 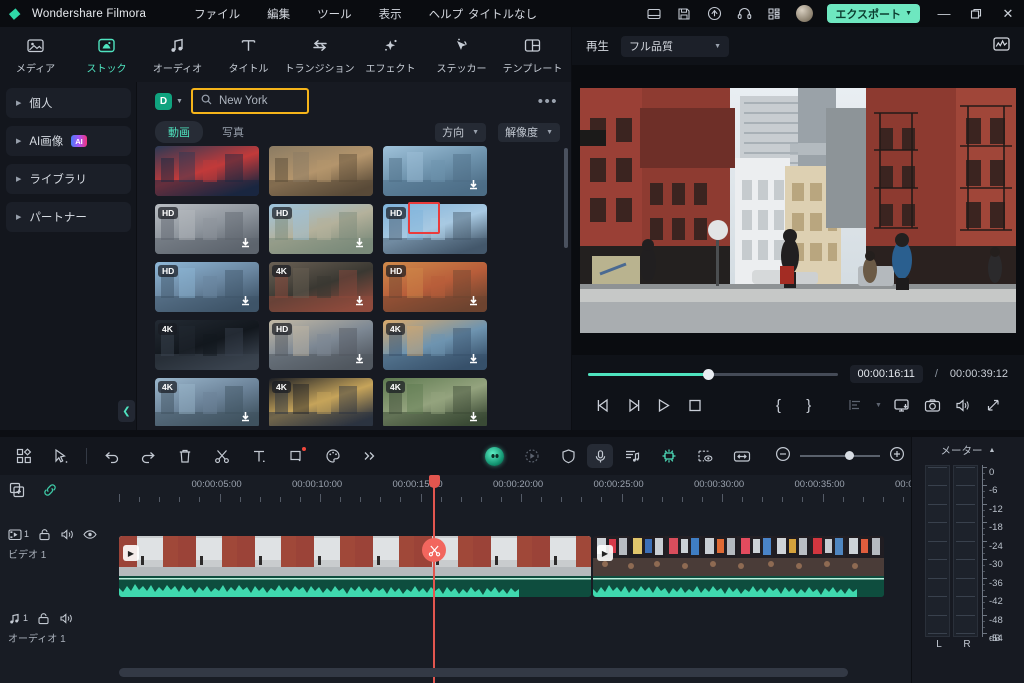 What do you see at coordinates (434, 481) in the screenshot?
I see `playhead-handle` at bounding box center [434, 481].